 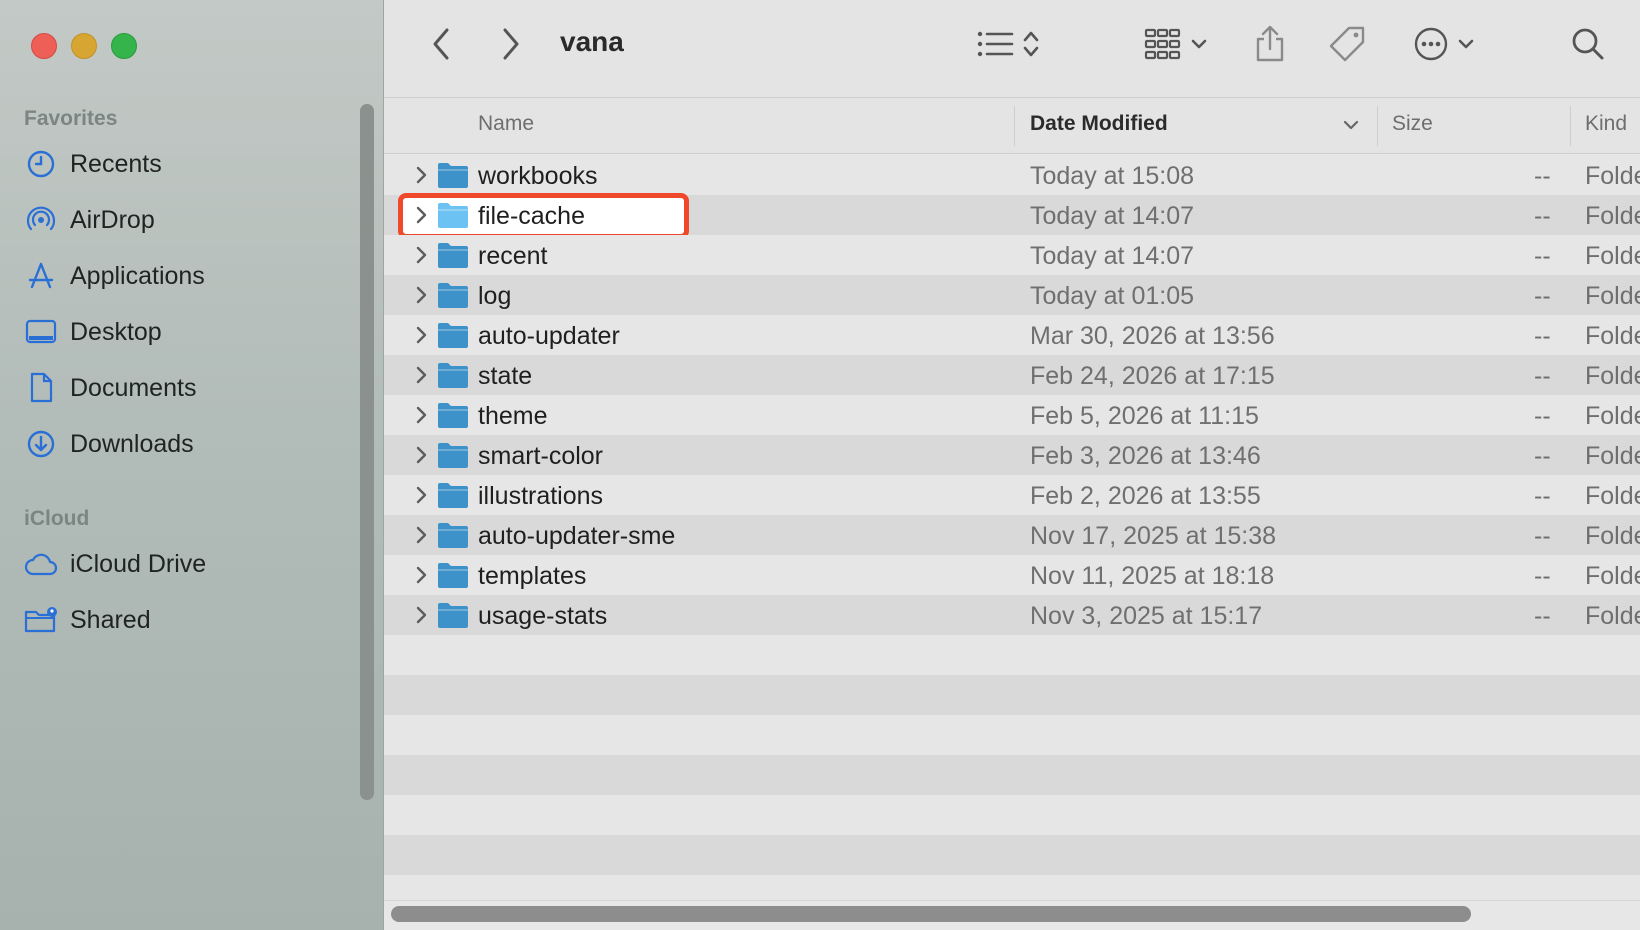 What do you see at coordinates (1012, 295) in the screenshot?
I see `table-row: log Today at 01:05 -- Folder` at bounding box center [1012, 295].